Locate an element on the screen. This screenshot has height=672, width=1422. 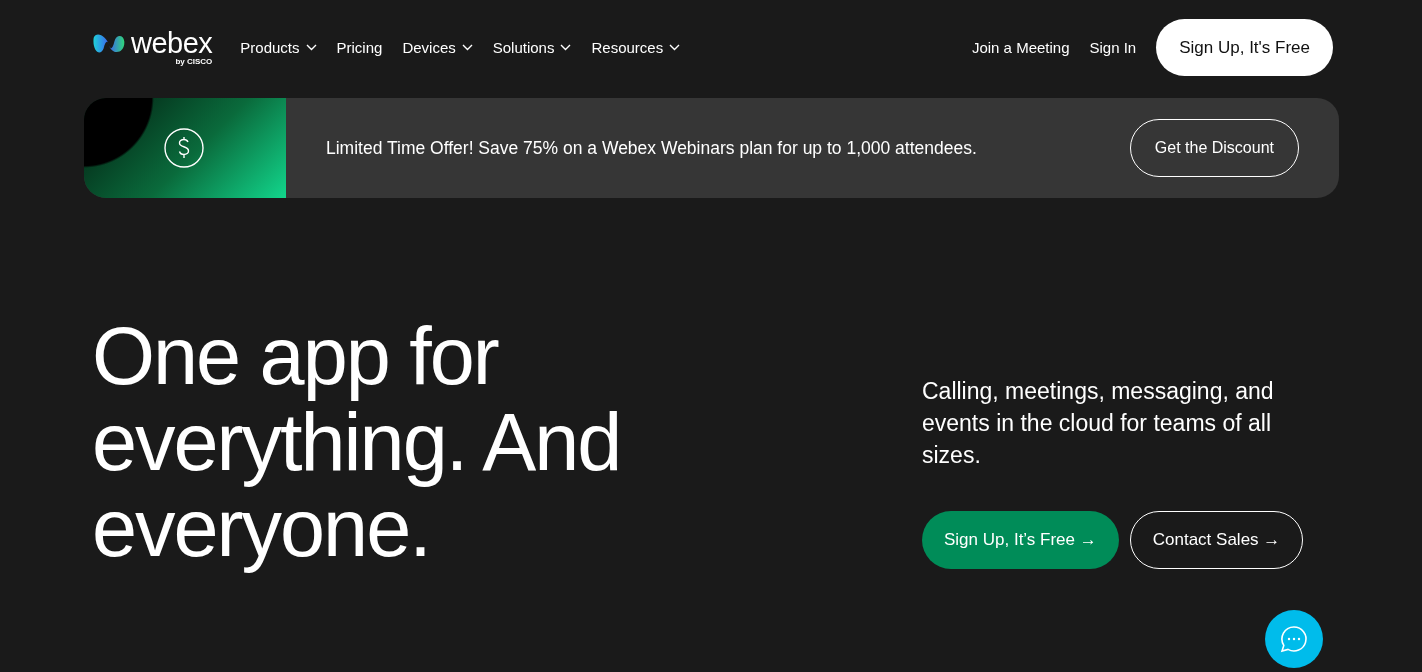
header-link: Join a Meeting is located at coordinates (1020, 47).